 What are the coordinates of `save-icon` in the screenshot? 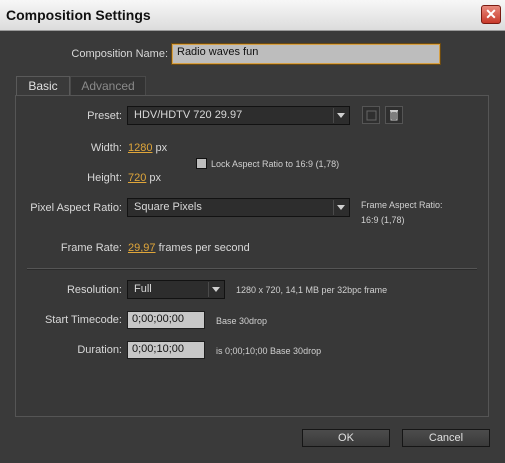 It's located at (371, 115).